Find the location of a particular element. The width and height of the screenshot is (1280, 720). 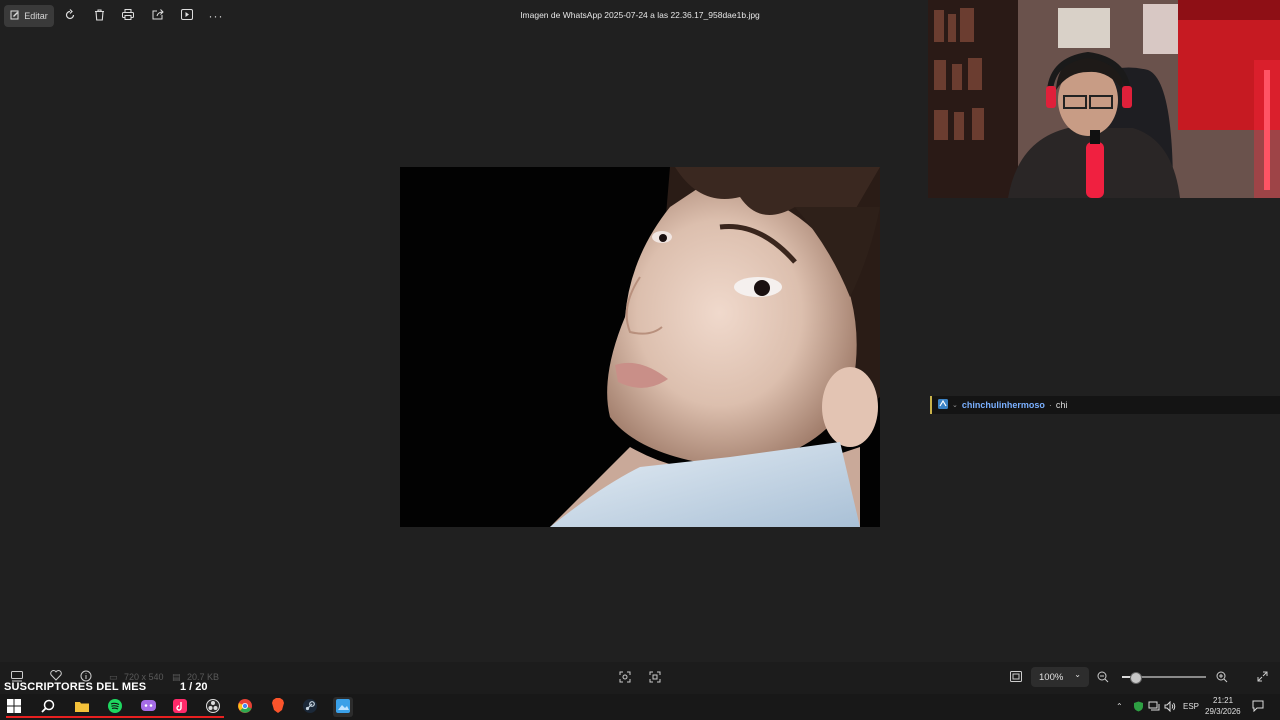

zoom-in-icon is located at coordinates (1222, 678).